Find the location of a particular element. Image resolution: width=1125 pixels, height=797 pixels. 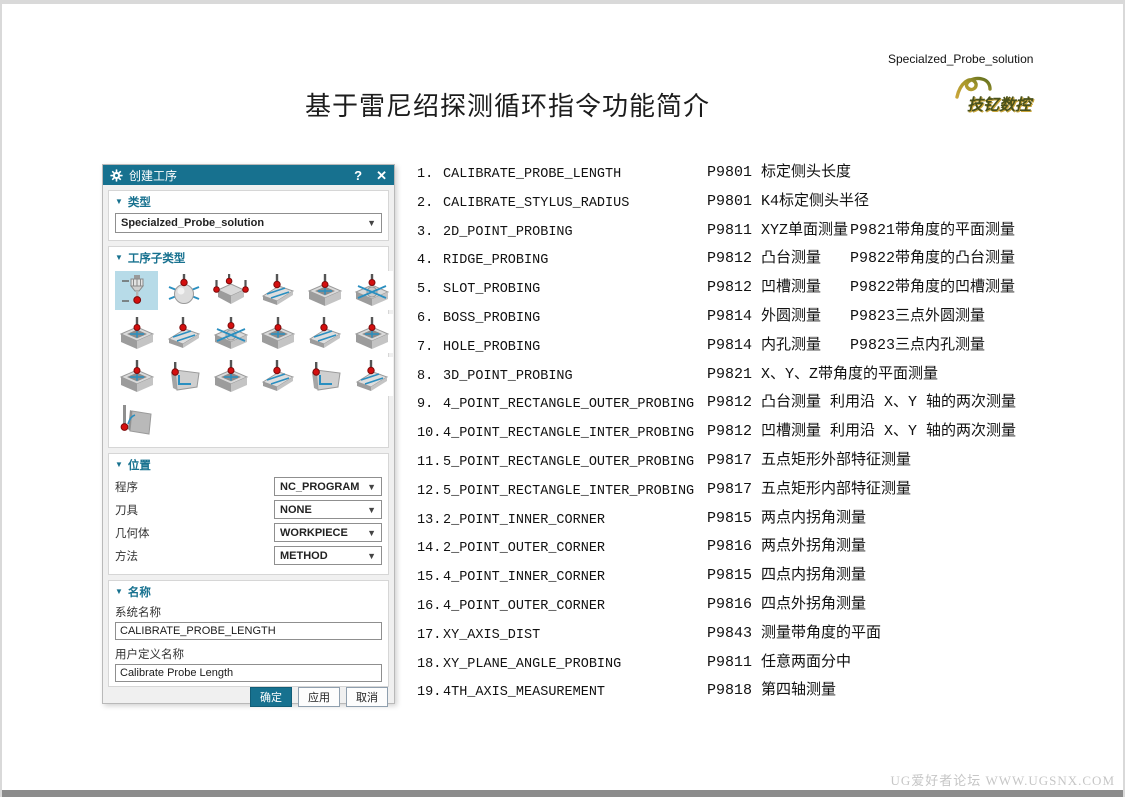

geometry-dropdown: WORKPIECE ▼ is located at coordinates (328, 532).